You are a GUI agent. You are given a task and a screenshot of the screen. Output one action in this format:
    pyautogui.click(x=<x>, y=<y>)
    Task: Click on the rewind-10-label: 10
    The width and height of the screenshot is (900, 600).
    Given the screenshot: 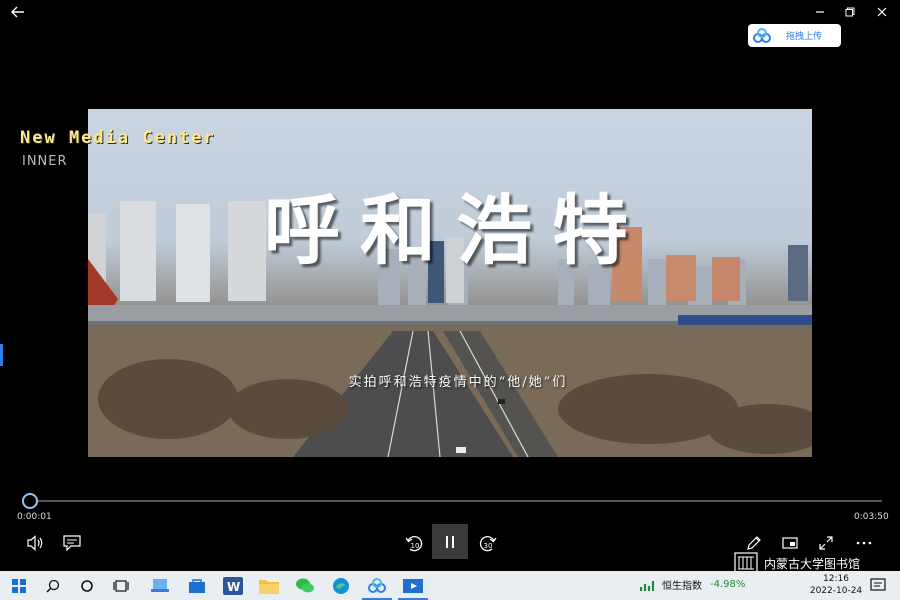 What is the action you would take?
    pyautogui.click(x=415, y=546)
    